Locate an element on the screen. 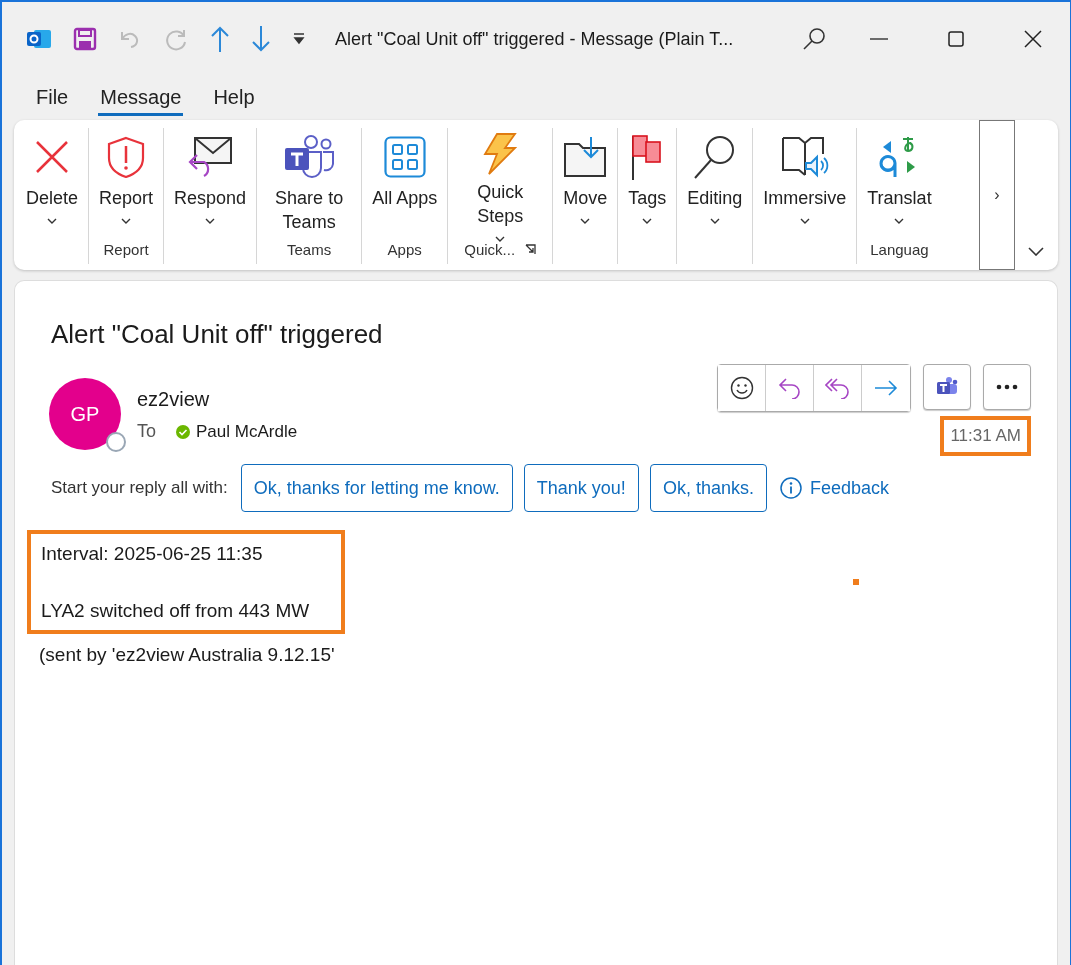 The height and width of the screenshot is (965, 1071). available-status-icon is located at coordinates (183, 431).